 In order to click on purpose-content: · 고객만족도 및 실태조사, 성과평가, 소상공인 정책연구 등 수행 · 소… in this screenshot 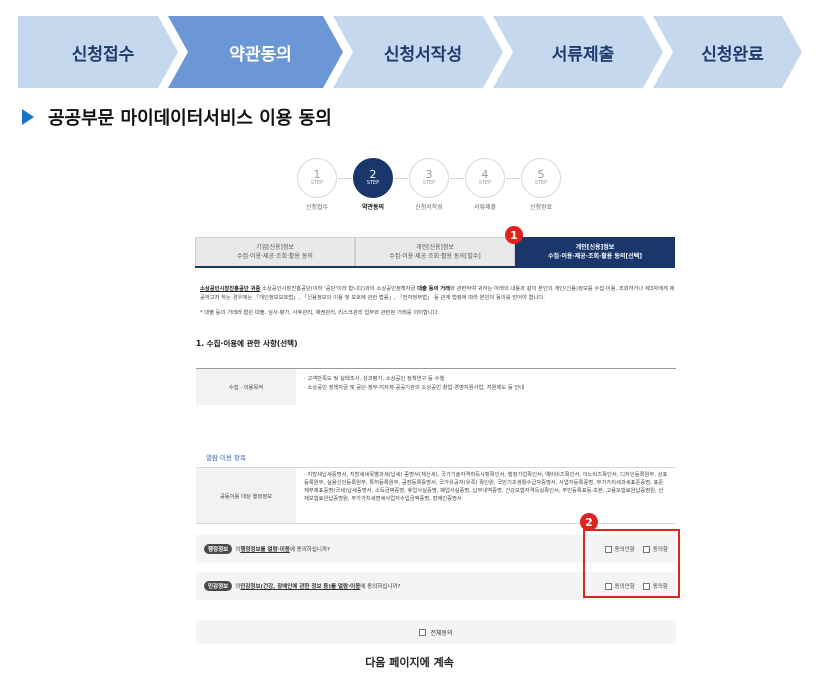, I will do `click(414, 383)`.